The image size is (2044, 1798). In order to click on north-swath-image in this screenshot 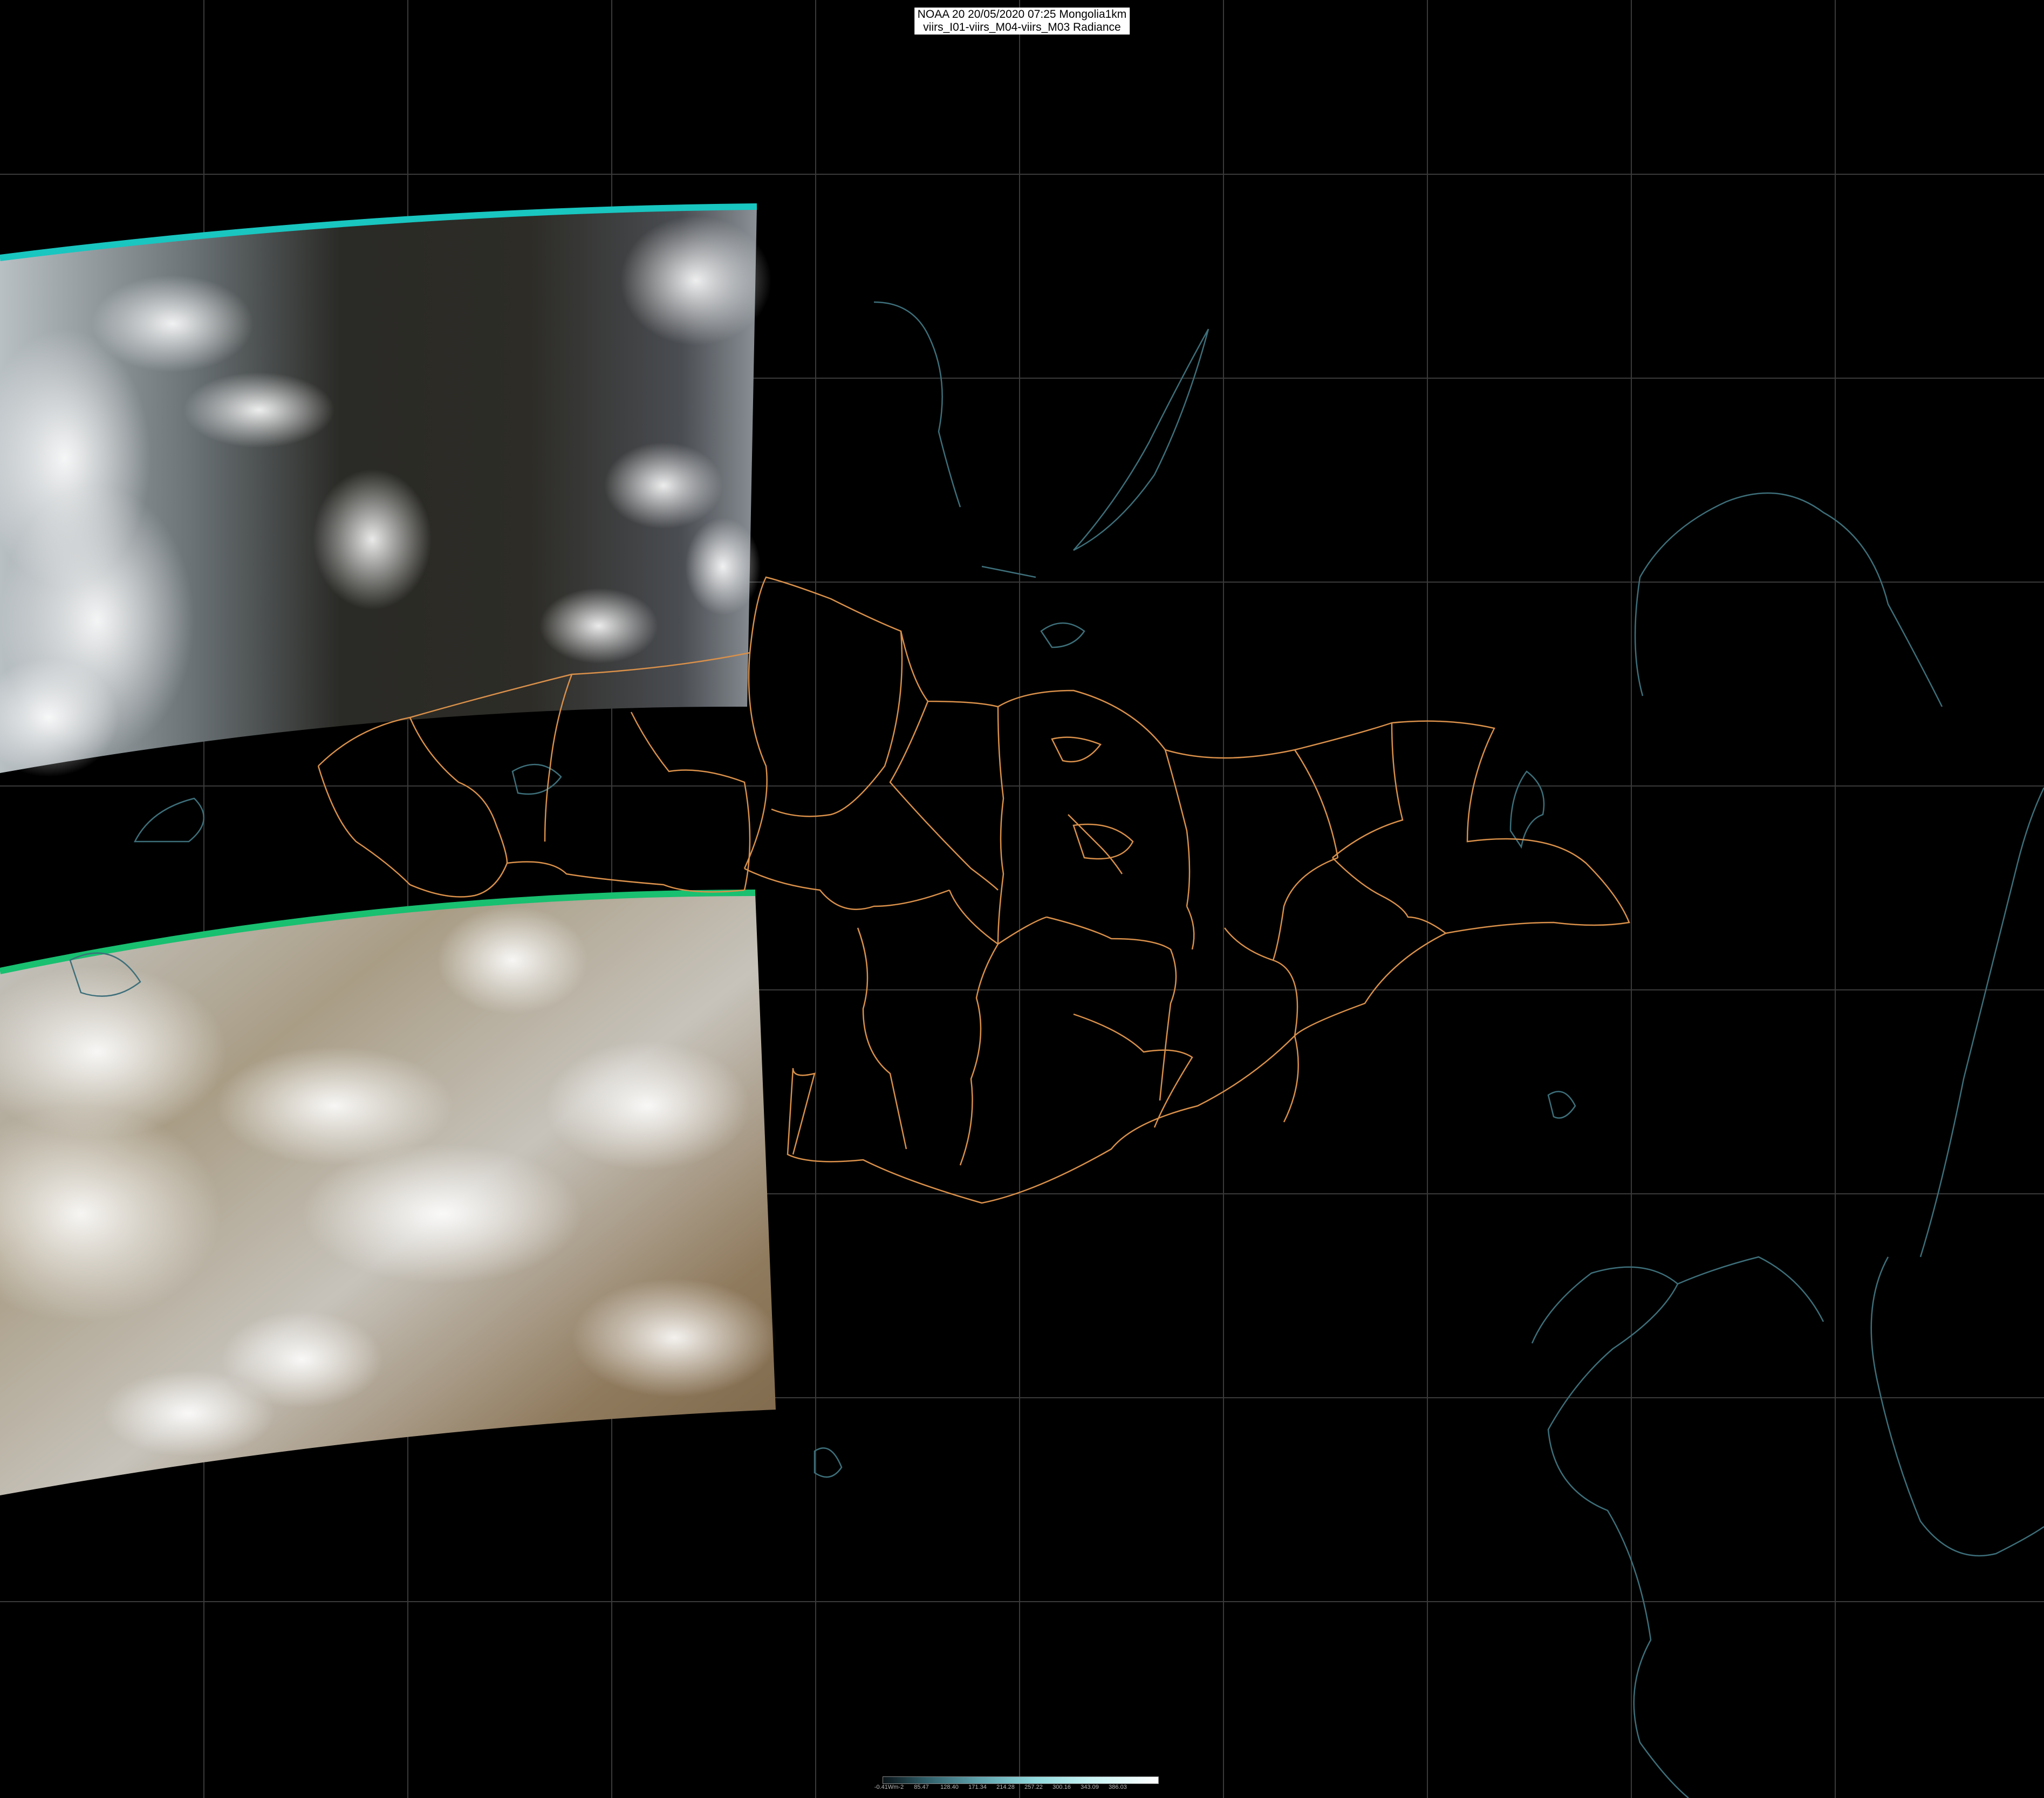, I will do `click(385, 490)`.